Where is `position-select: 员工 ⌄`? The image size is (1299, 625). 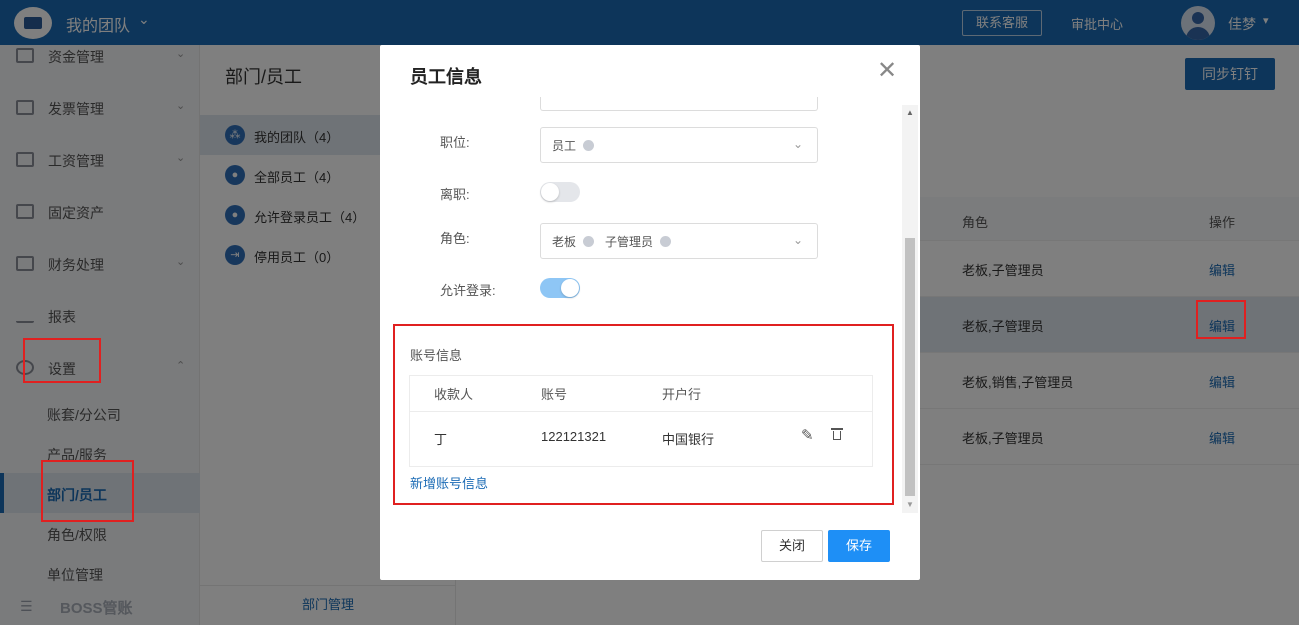
position-select: 员工 ⌄ is located at coordinates (679, 145).